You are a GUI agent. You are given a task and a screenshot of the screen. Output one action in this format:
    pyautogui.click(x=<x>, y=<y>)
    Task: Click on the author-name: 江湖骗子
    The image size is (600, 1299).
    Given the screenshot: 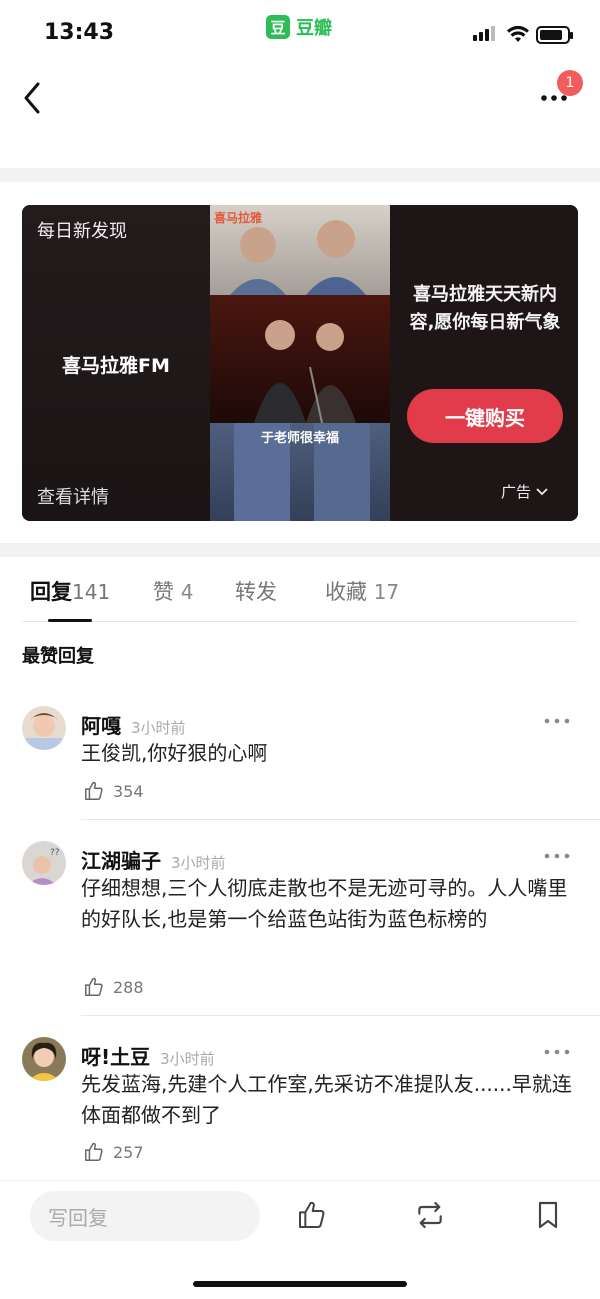 What is the action you would take?
    pyautogui.click(x=121, y=861)
    